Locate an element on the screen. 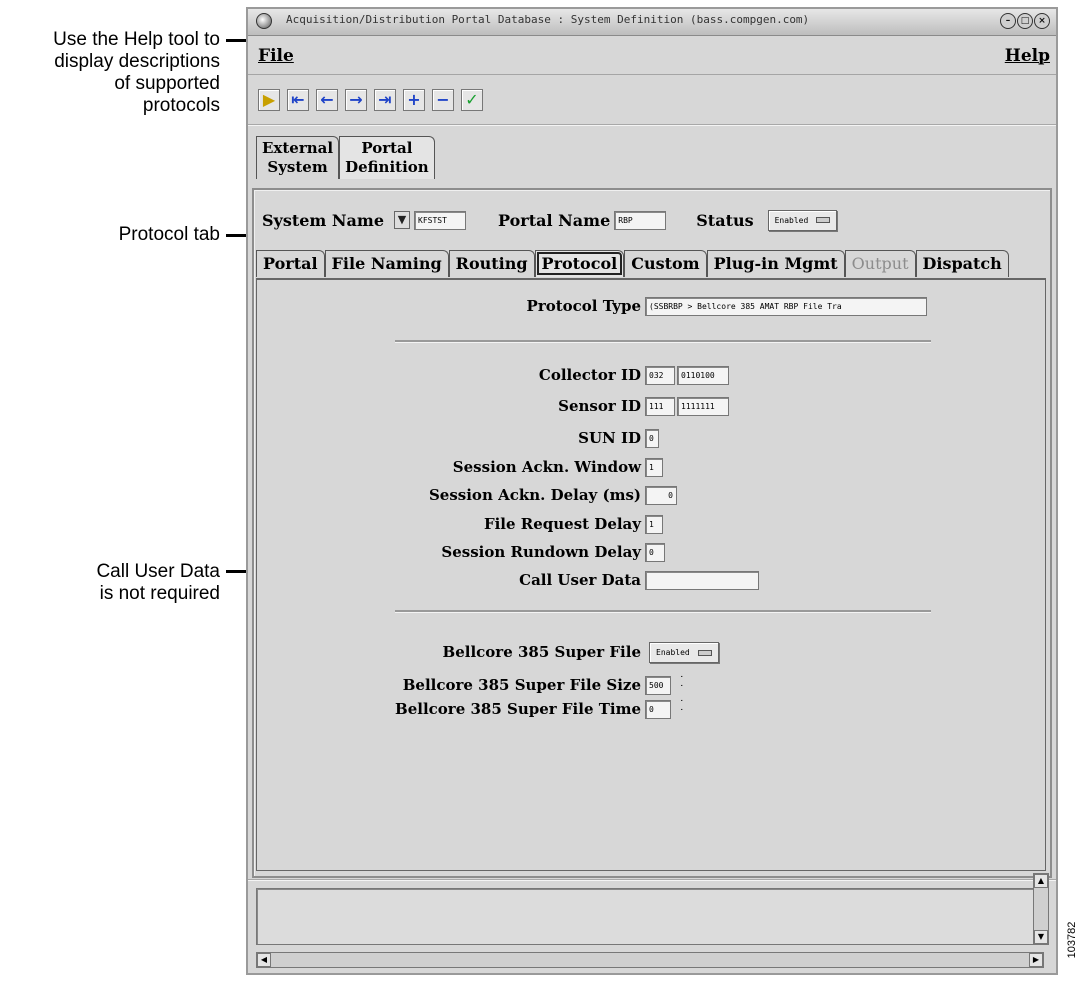 Image resolution: width=1083 pixels, height=982 pixels. tab-output: Output is located at coordinates (880, 263).